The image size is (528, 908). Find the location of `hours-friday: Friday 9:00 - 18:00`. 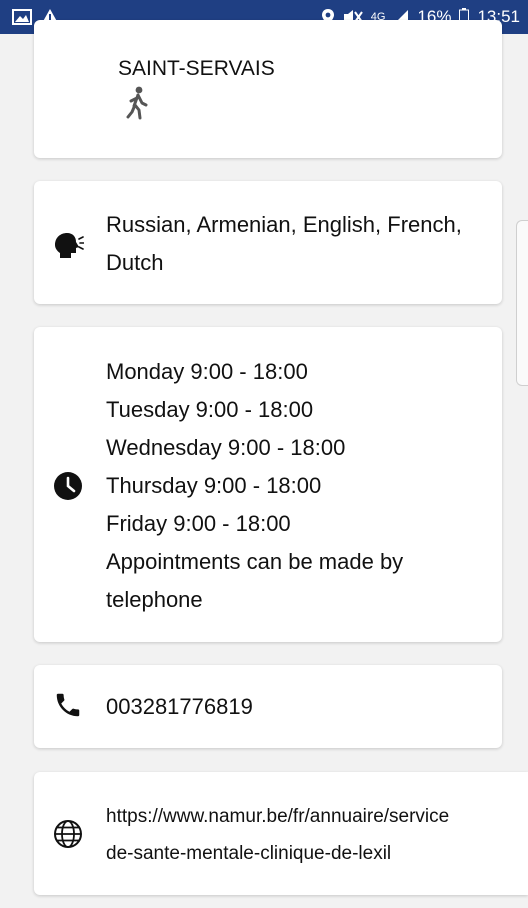

hours-friday: Friday 9:00 - 18:00 is located at coordinates (198, 523).